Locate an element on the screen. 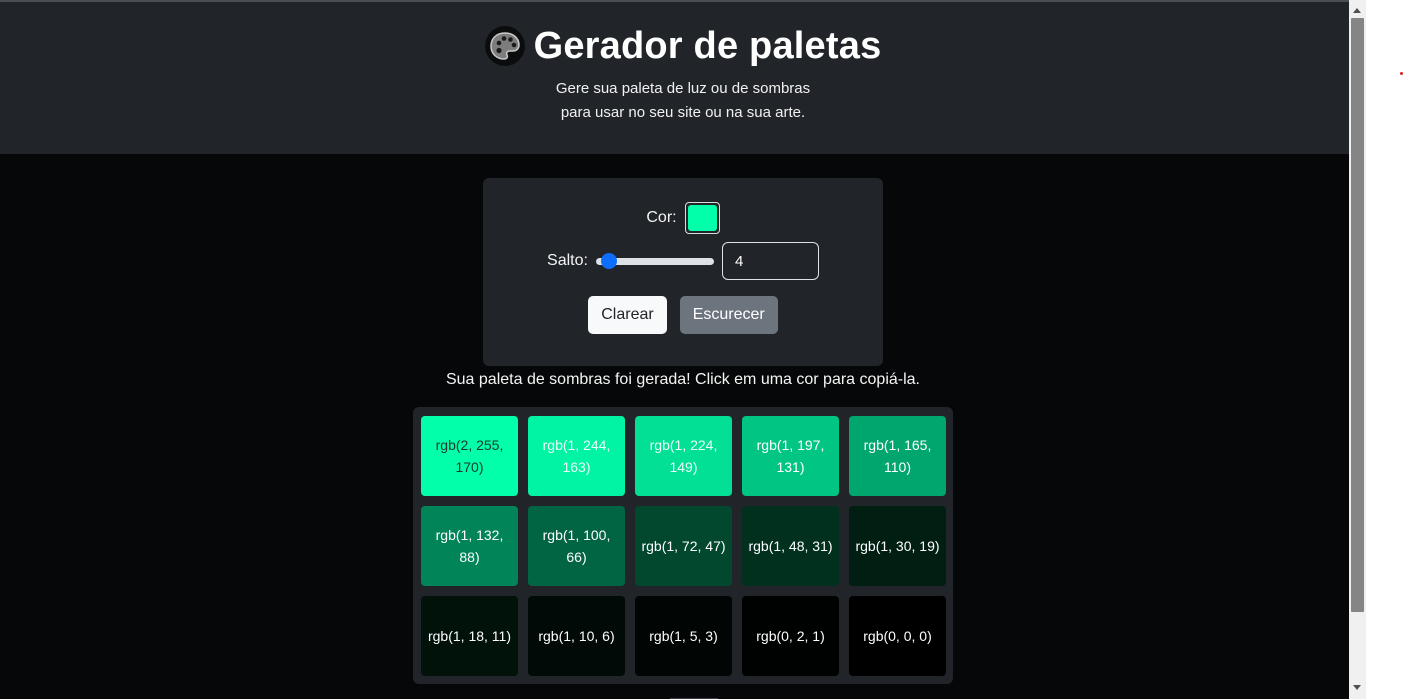  color-picker is located at coordinates (702, 218).